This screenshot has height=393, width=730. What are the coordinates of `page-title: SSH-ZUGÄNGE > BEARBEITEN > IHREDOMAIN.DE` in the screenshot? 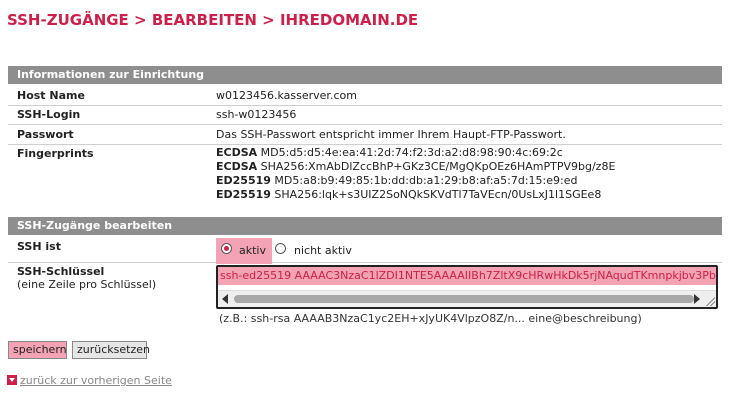 It's located at (213, 20).